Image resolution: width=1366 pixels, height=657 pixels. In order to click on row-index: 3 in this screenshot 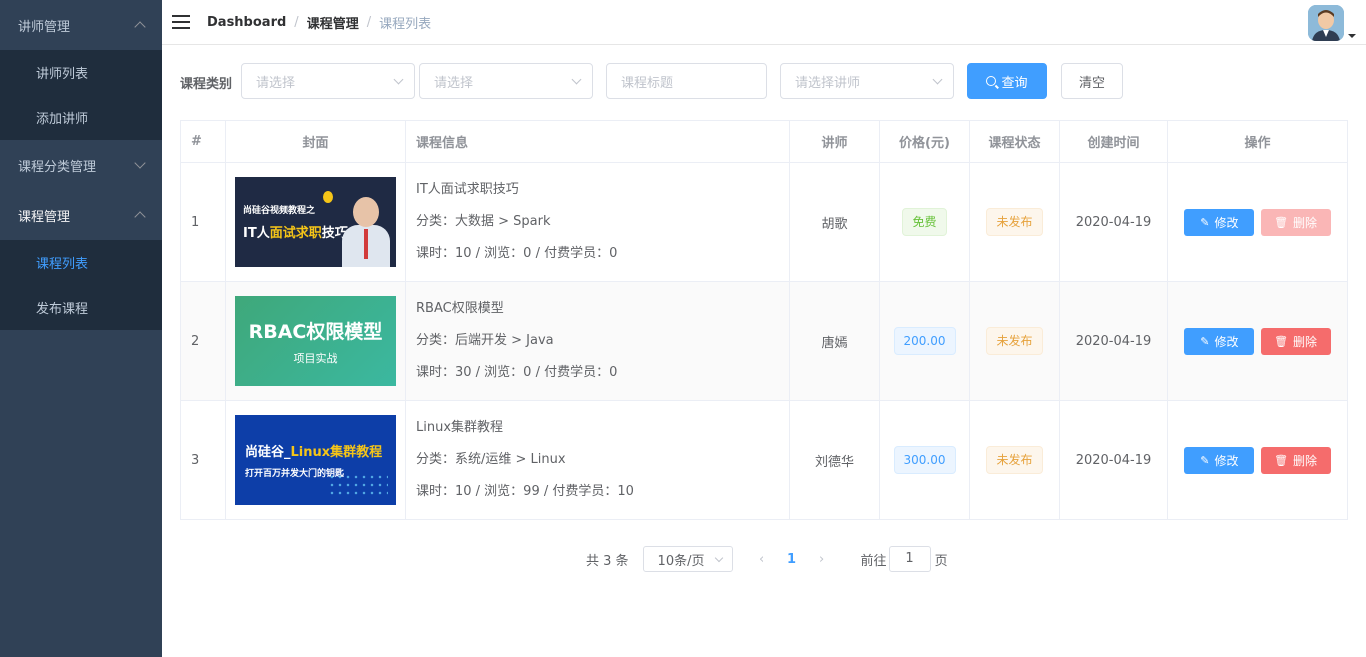, I will do `click(203, 460)`.